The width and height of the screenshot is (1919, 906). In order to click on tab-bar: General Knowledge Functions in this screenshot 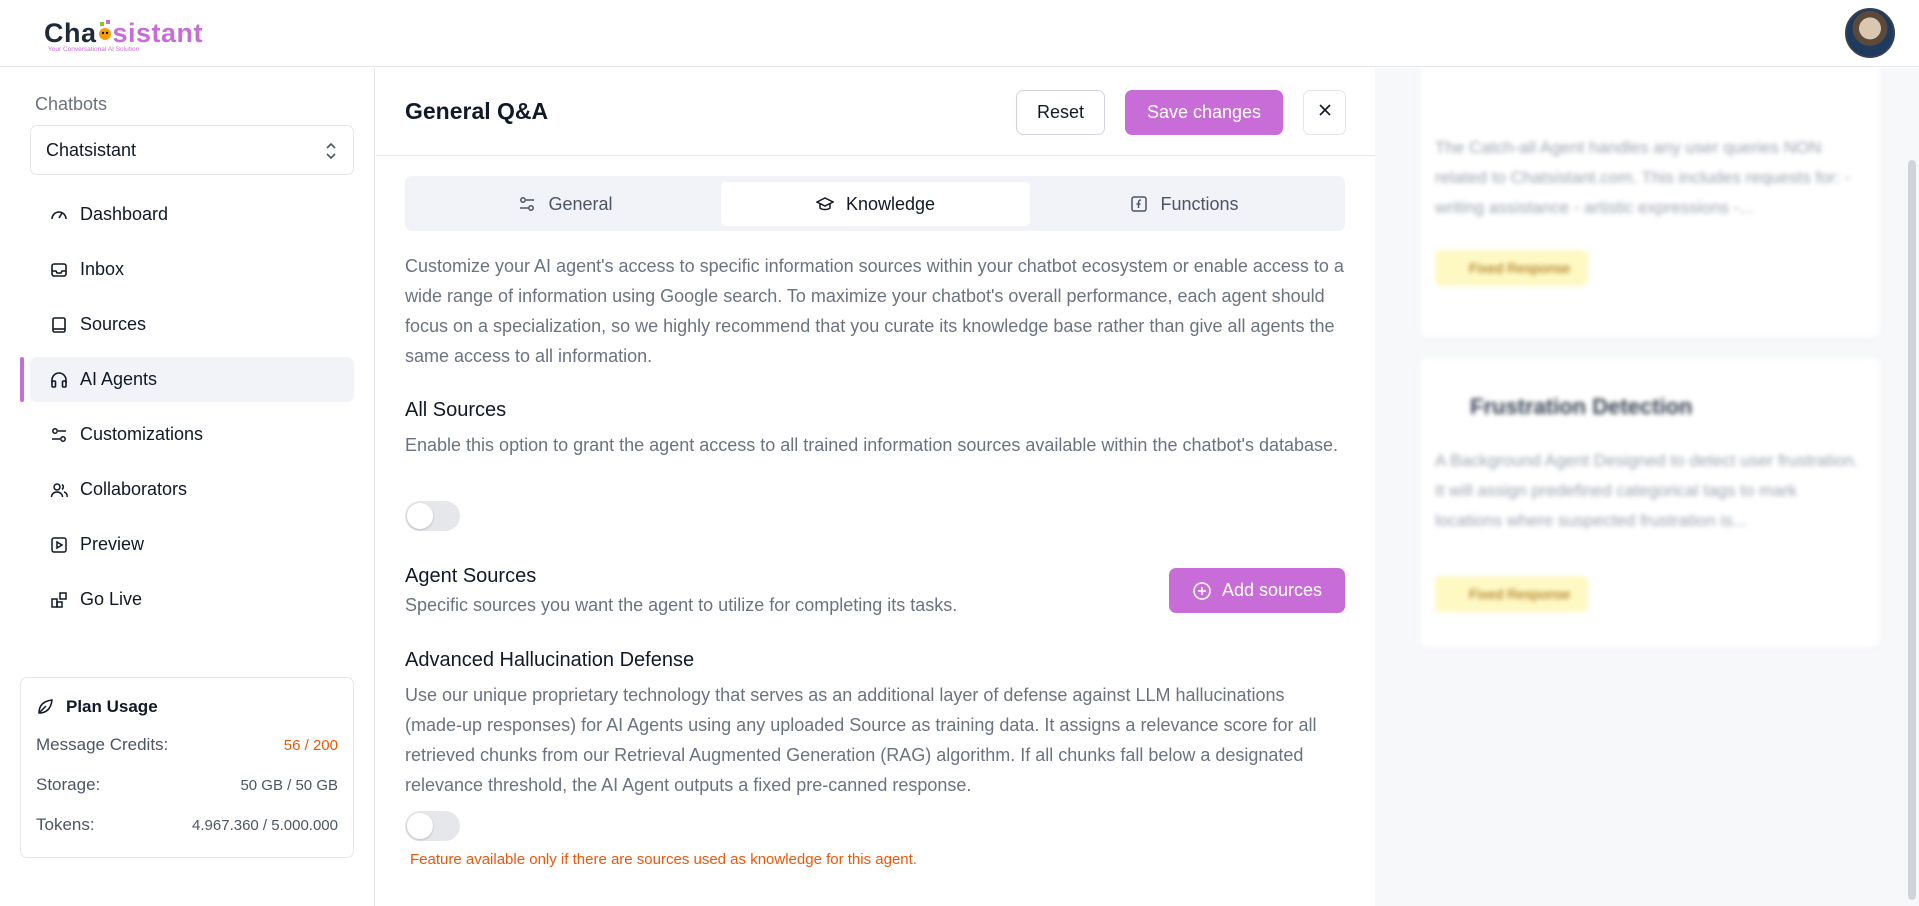, I will do `click(875, 203)`.